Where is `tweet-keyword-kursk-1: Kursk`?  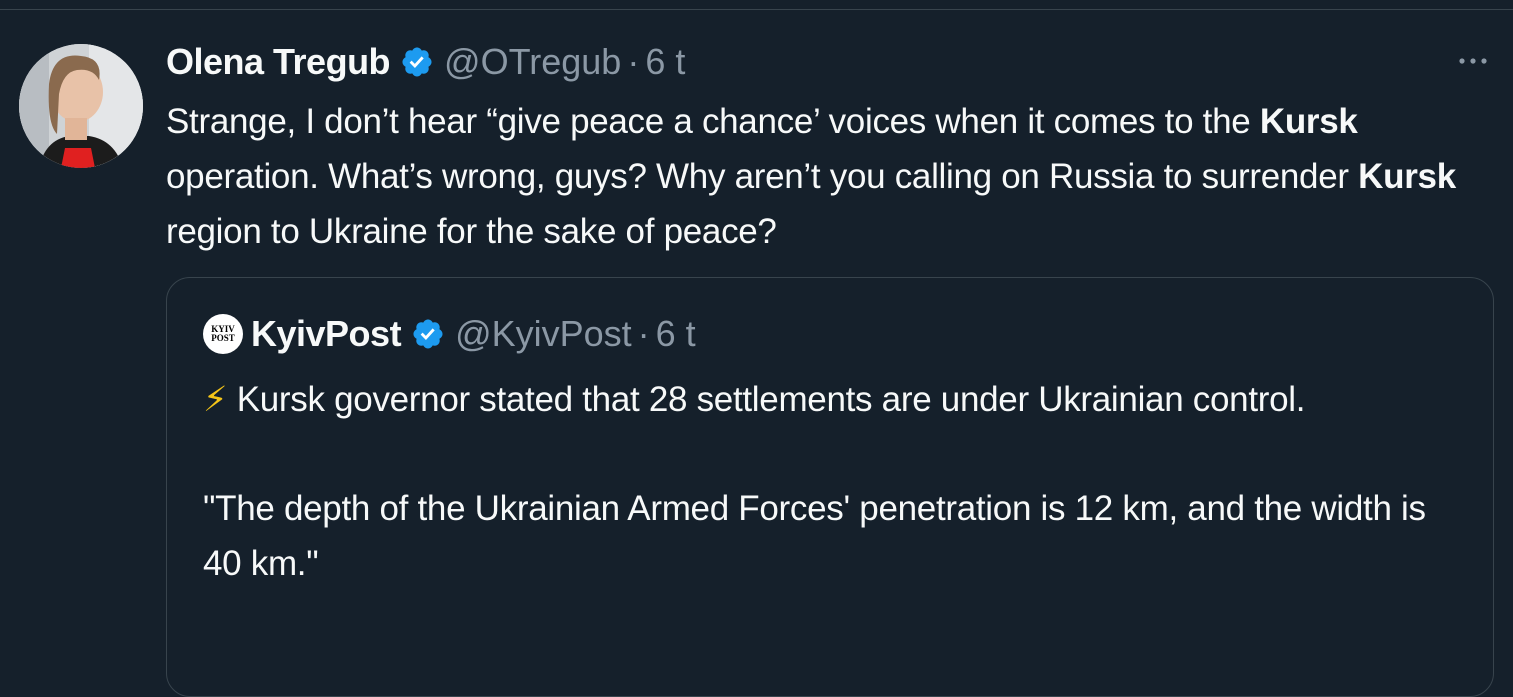 tweet-keyword-kursk-1: Kursk is located at coordinates (1308, 121).